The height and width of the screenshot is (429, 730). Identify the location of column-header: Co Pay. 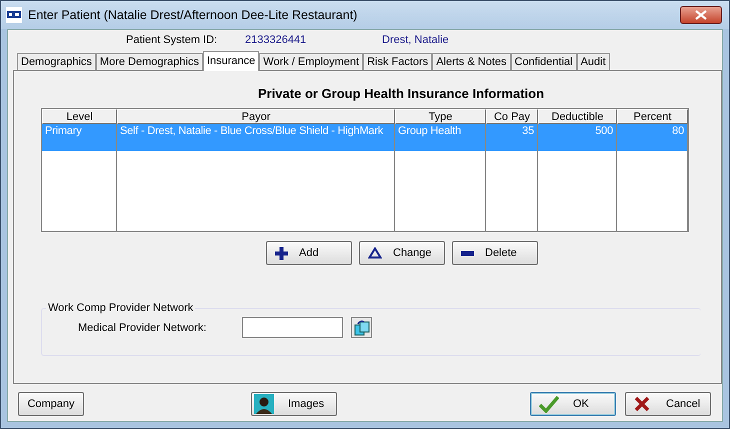
(512, 116).